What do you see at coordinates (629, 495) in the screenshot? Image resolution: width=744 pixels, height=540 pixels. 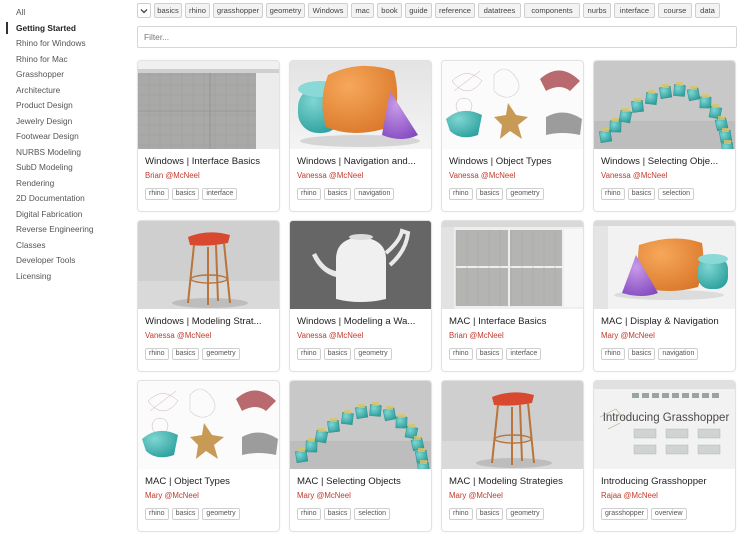 I see `card-author: Rajaa @McNeel` at bounding box center [629, 495].